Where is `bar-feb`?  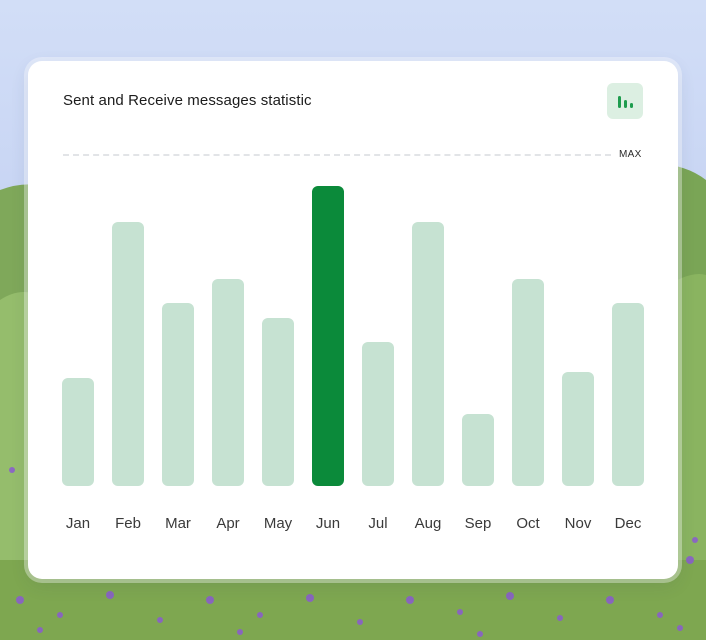
bar-feb is located at coordinates (128, 354).